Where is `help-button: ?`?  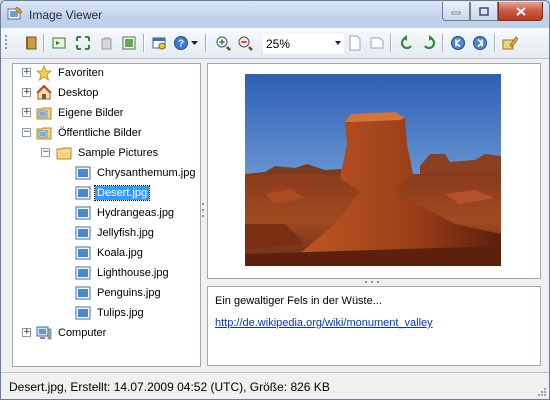 help-button: ? is located at coordinates (181, 43).